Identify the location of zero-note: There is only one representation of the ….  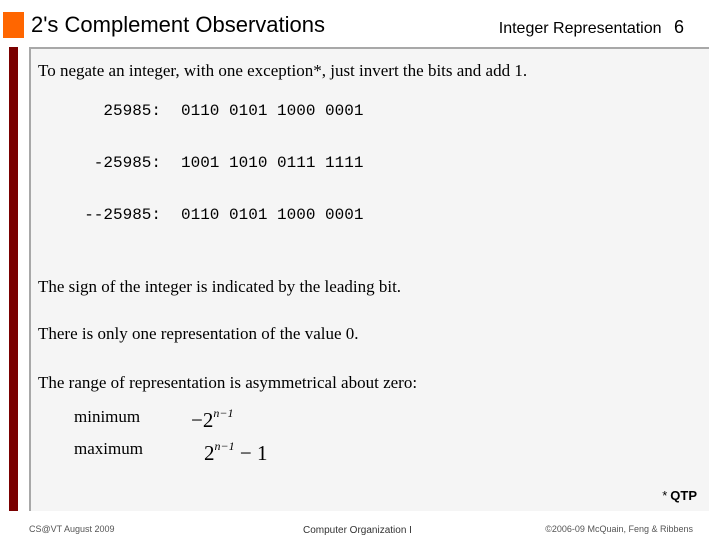
(198, 333).